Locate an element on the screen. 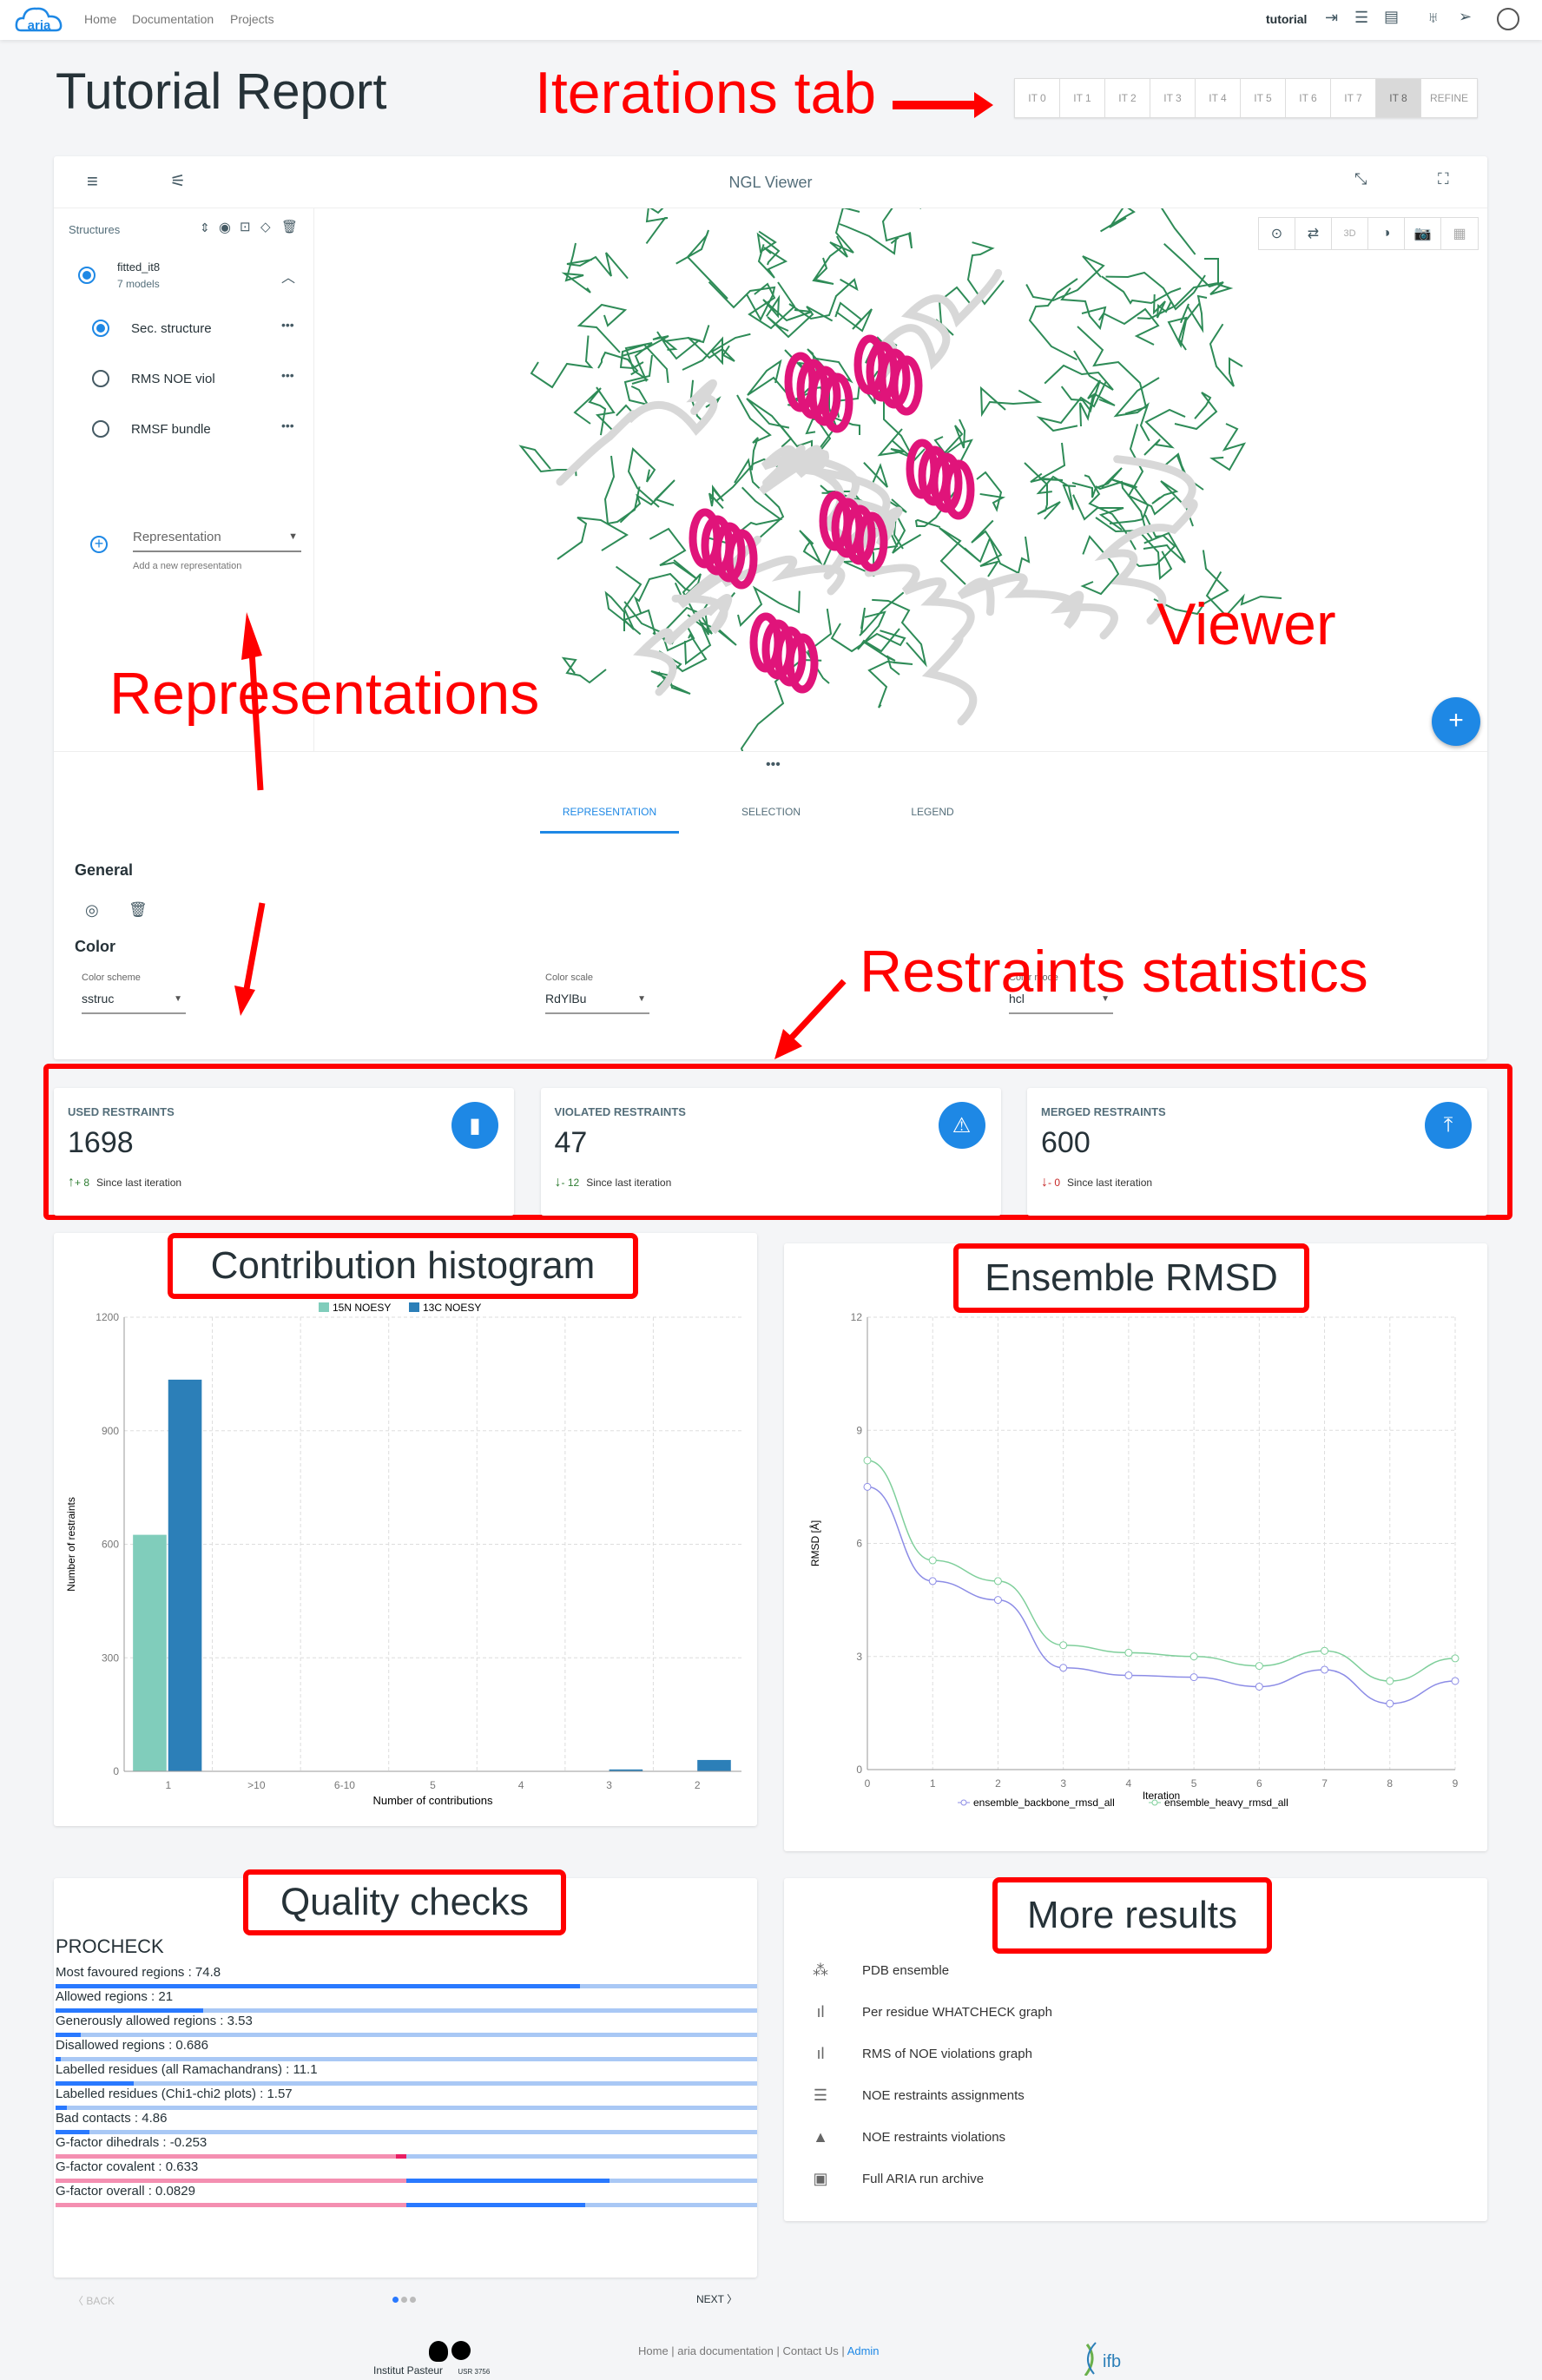  nav-projects: Projects is located at coordinates (252, 19).